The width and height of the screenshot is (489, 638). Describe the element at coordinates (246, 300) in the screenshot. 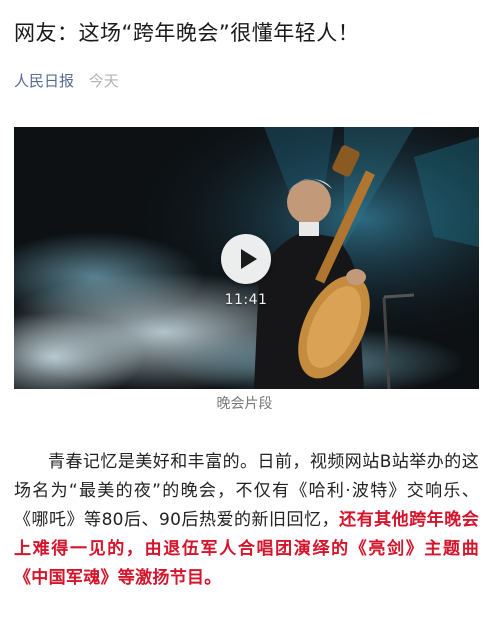

I see `video-duration: 11:41` at that location.